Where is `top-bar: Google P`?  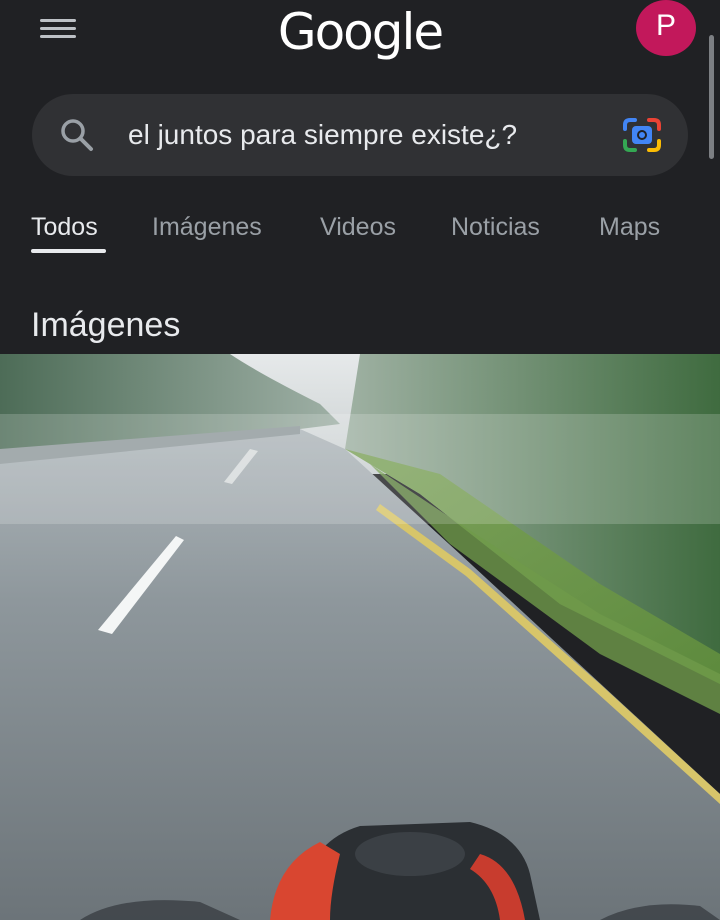 top-bar: Google P is located at coordinates (360, 35).